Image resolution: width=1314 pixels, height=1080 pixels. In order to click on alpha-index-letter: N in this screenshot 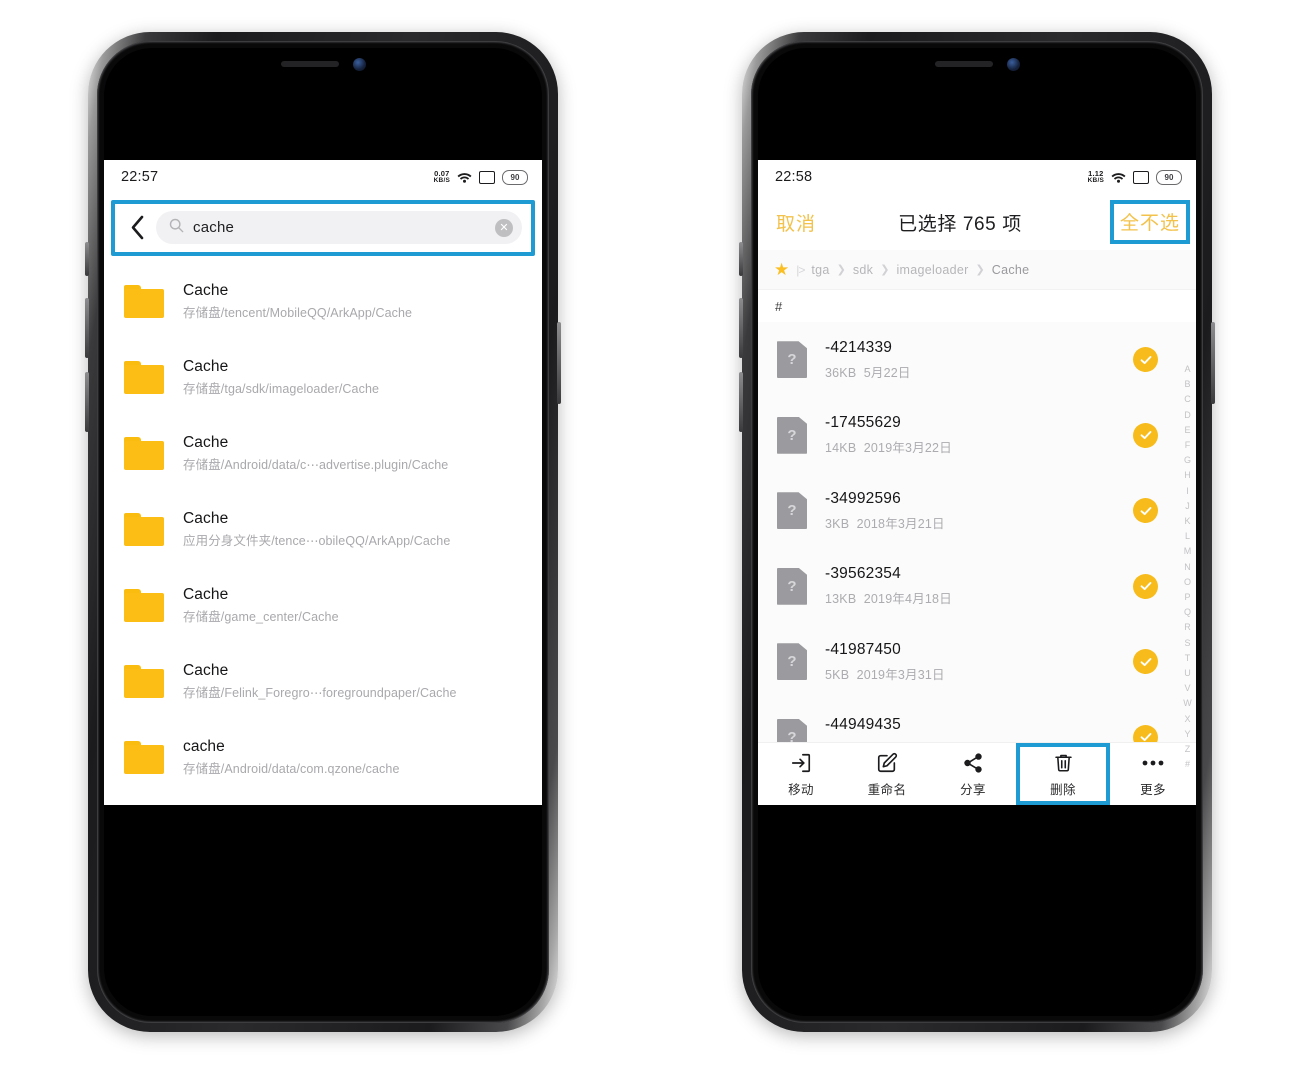, I will do `click(1187, 567)`.